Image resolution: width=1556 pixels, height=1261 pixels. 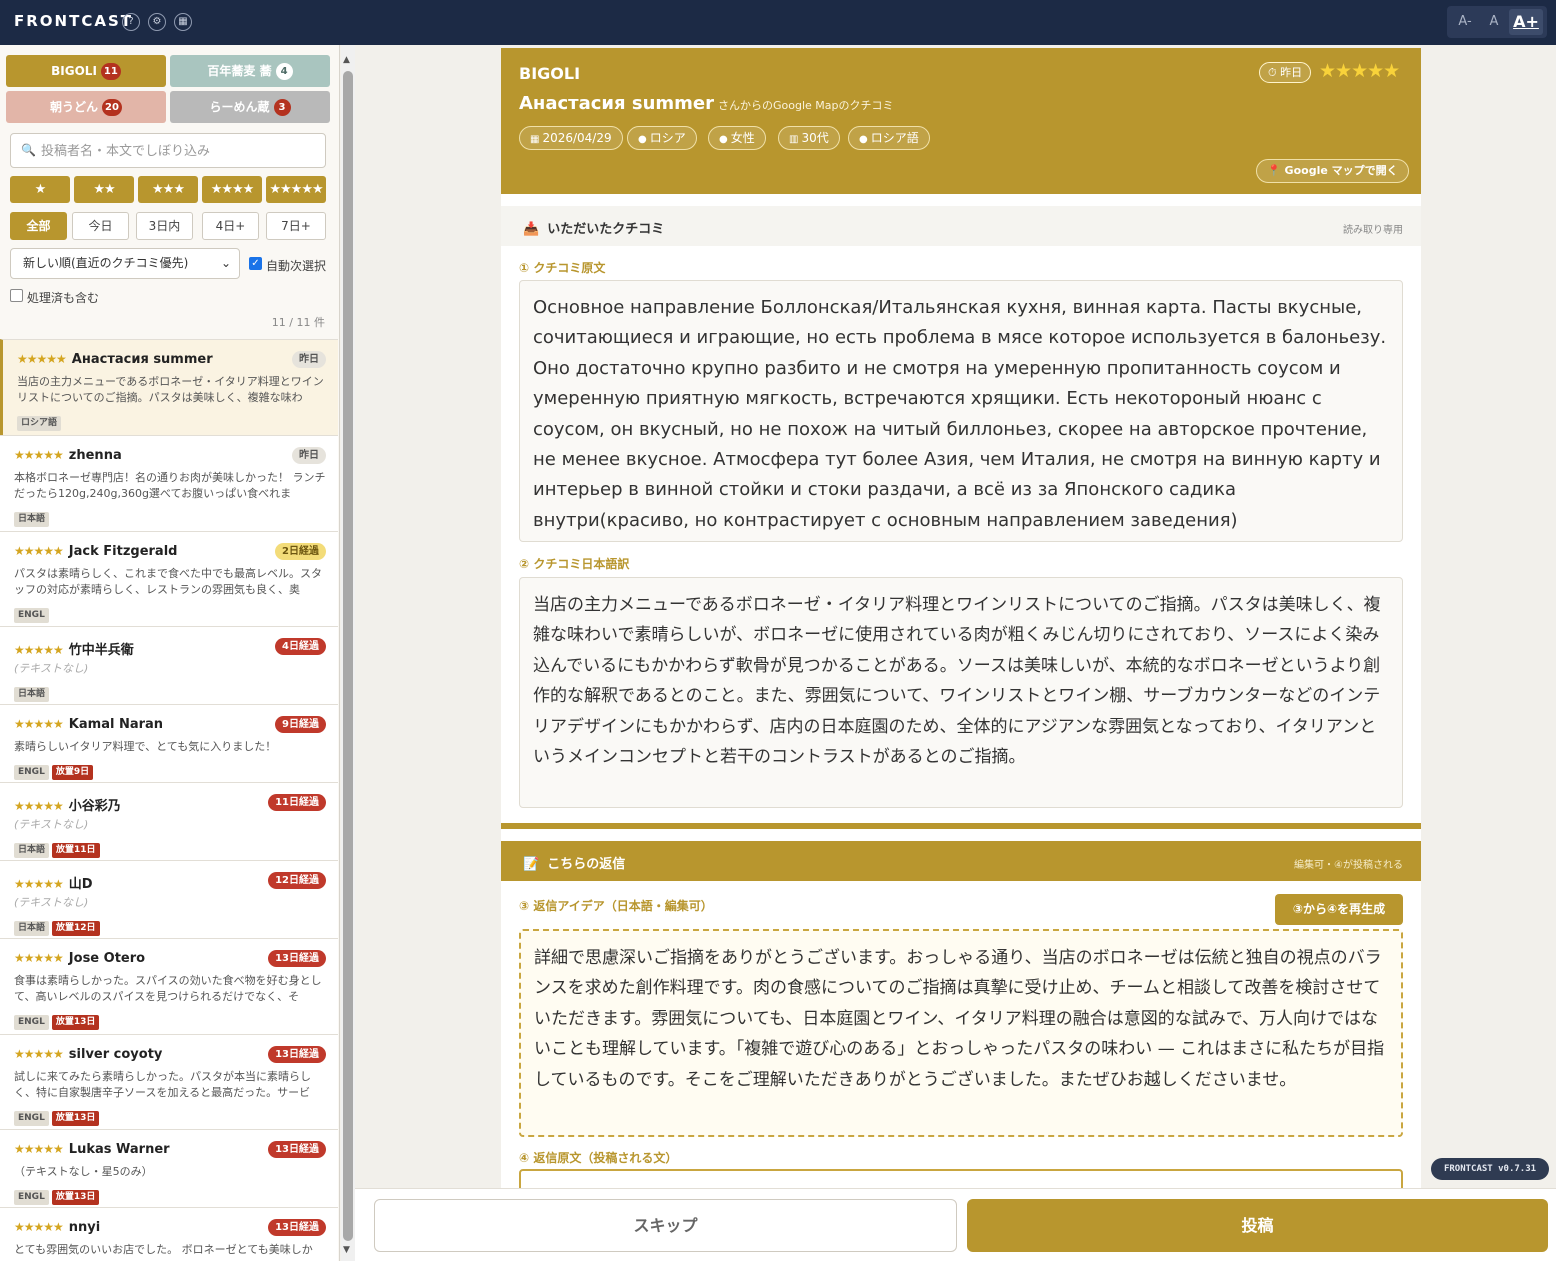 I want to click on font-larger-button: A+, so click(x=1526, y=22).